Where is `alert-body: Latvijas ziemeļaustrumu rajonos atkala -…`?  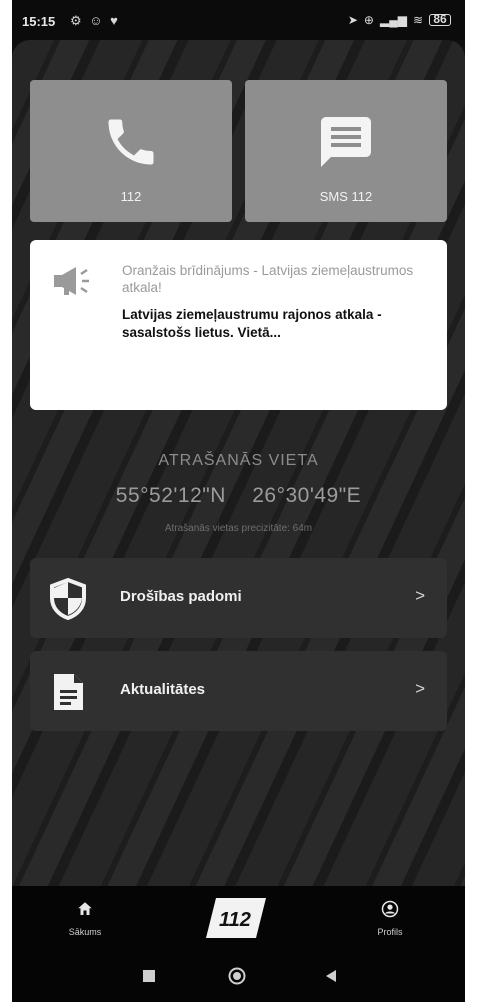 alert-body: Latvijas ziemeļaustrumu rajonos atkala -… is located at coordinates (252, 323).